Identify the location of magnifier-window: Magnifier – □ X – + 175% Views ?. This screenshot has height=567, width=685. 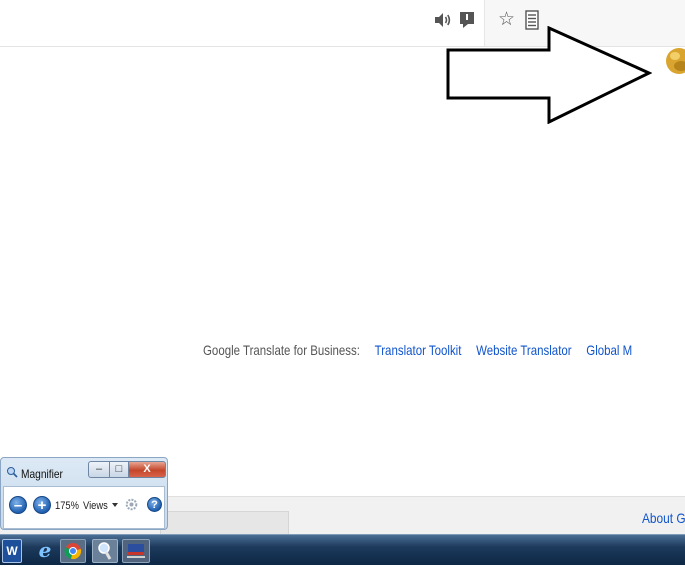
(84, 493).